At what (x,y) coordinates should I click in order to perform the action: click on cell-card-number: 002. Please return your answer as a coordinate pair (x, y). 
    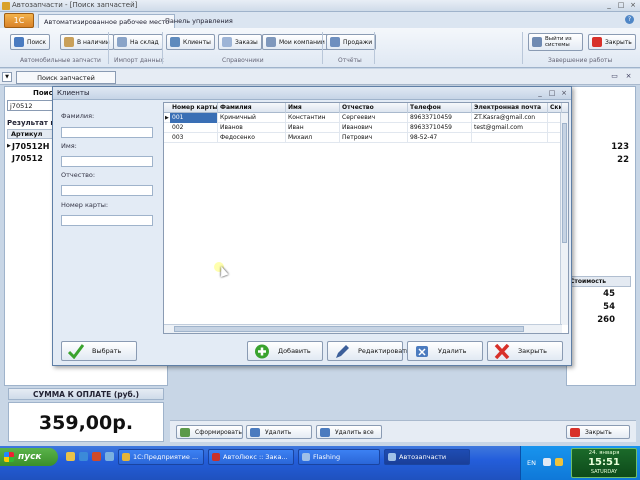
    Looking at the image, I should click on (194, 128).